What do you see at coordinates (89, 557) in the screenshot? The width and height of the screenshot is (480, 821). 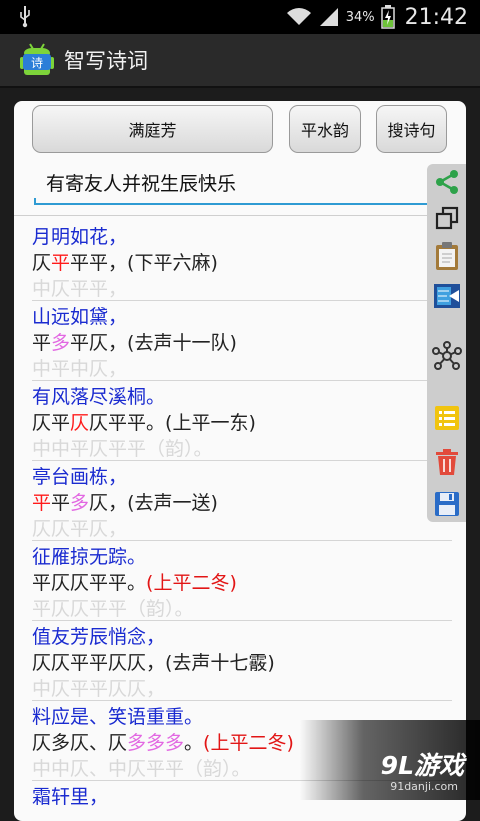 I see `verse-text: 征雁掠无踪。` at bounding box center [89, 557].